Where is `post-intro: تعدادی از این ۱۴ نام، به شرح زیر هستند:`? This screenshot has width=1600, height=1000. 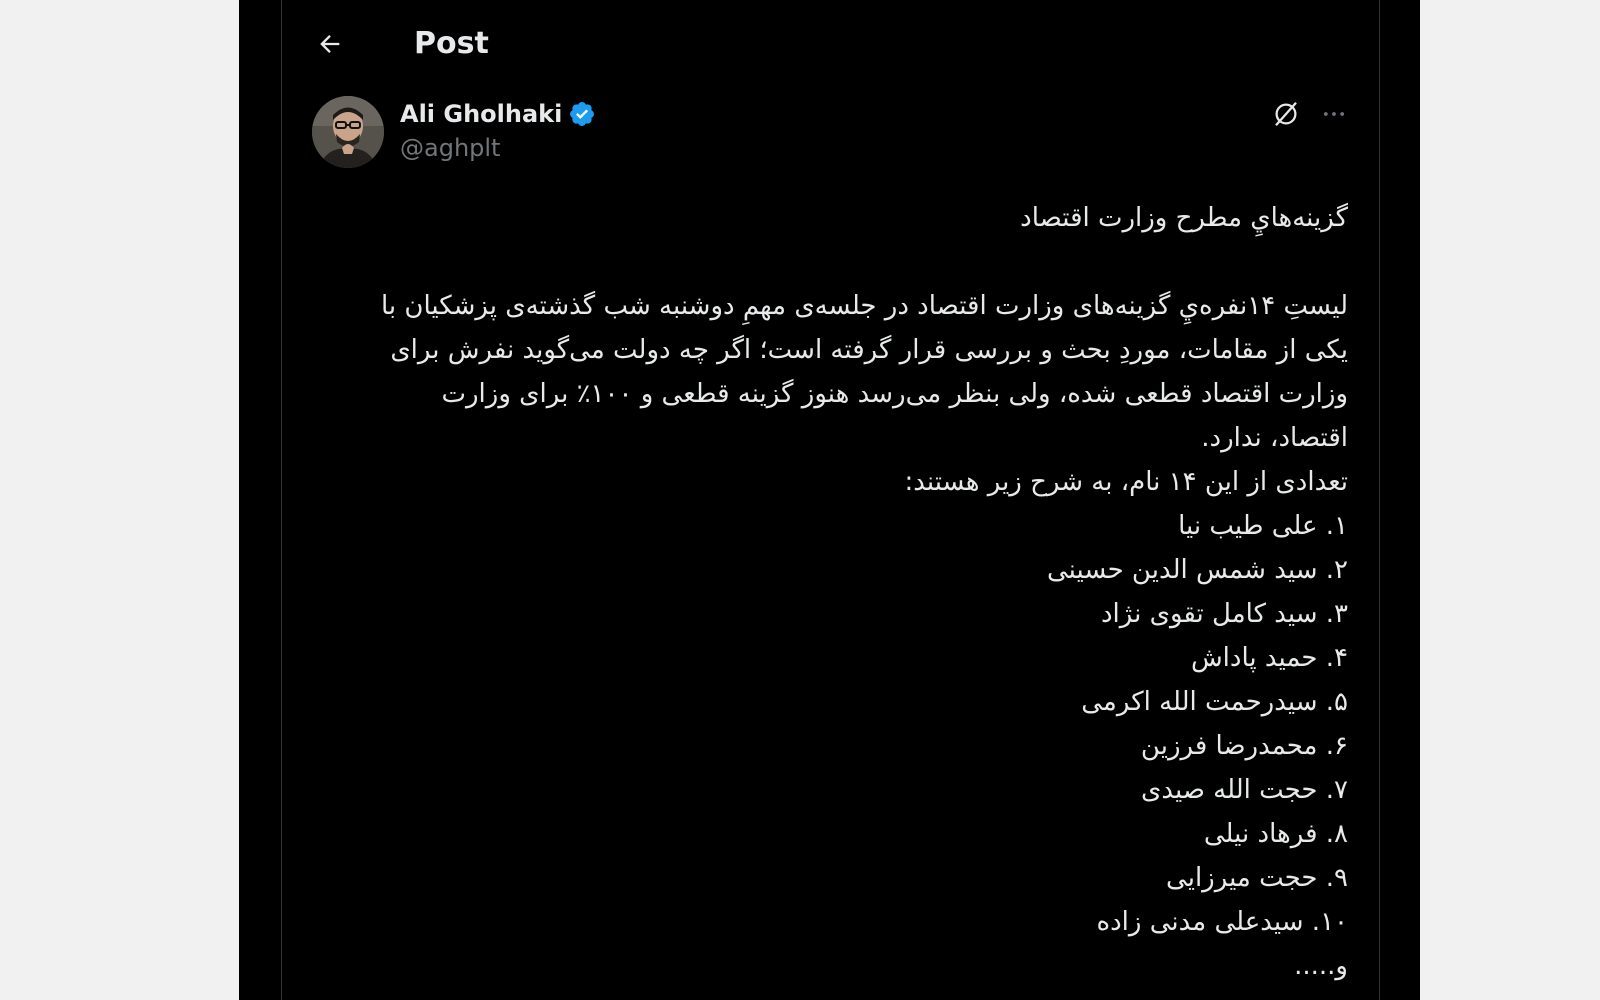 post-intro: تعدادی از این ۱۴ نام، به شرح زیر هستند: is located at coordinates (1126, 482).